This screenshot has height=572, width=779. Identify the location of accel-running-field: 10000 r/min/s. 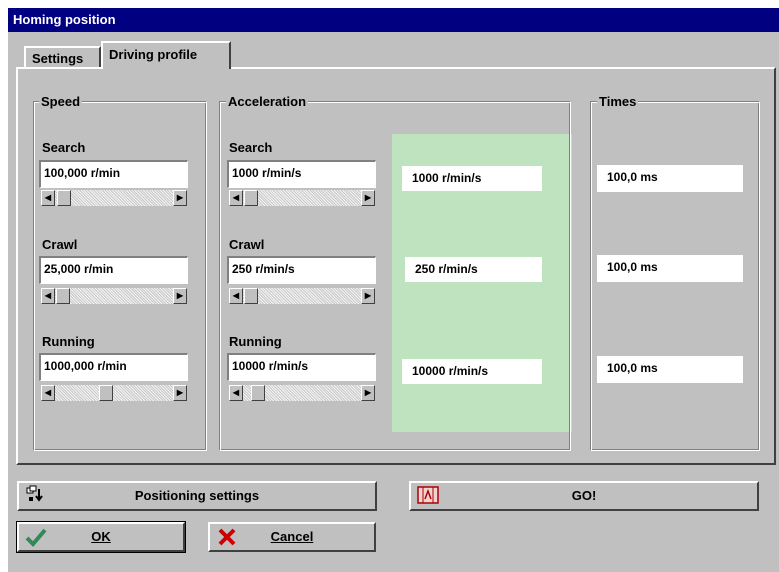
(301, 367).